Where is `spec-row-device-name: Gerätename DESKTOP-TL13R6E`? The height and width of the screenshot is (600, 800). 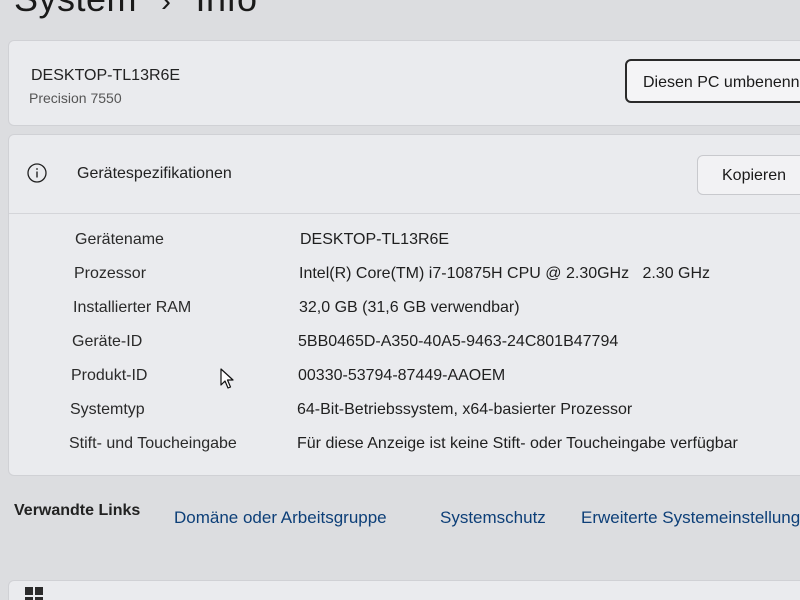 spec-row-device-name: Gerätename DESKTOP-TL13R6E is located at coordinates (404, 246).